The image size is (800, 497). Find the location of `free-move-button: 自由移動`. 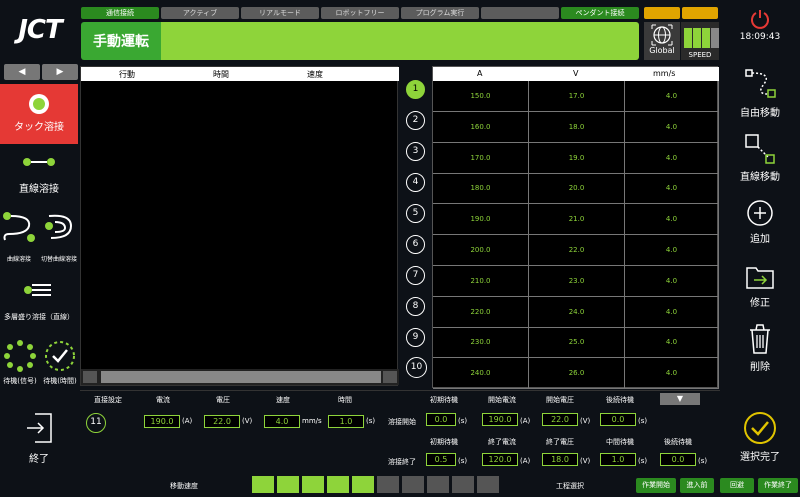

free-move-button: 自由移動 is located at coordinates (760, 93).